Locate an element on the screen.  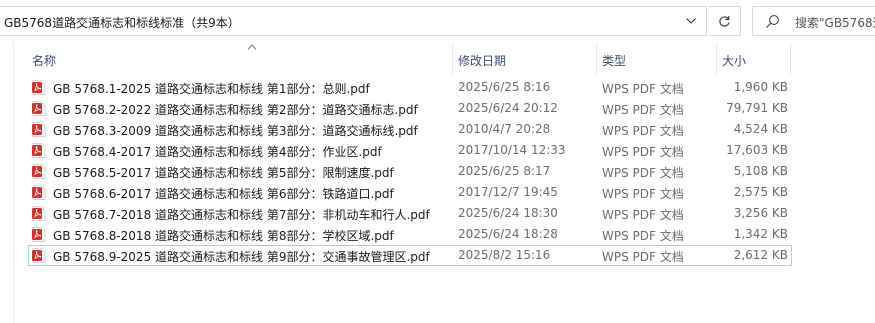
search-input: 搜索"GB5768道 is located at coordinates (835, 22).